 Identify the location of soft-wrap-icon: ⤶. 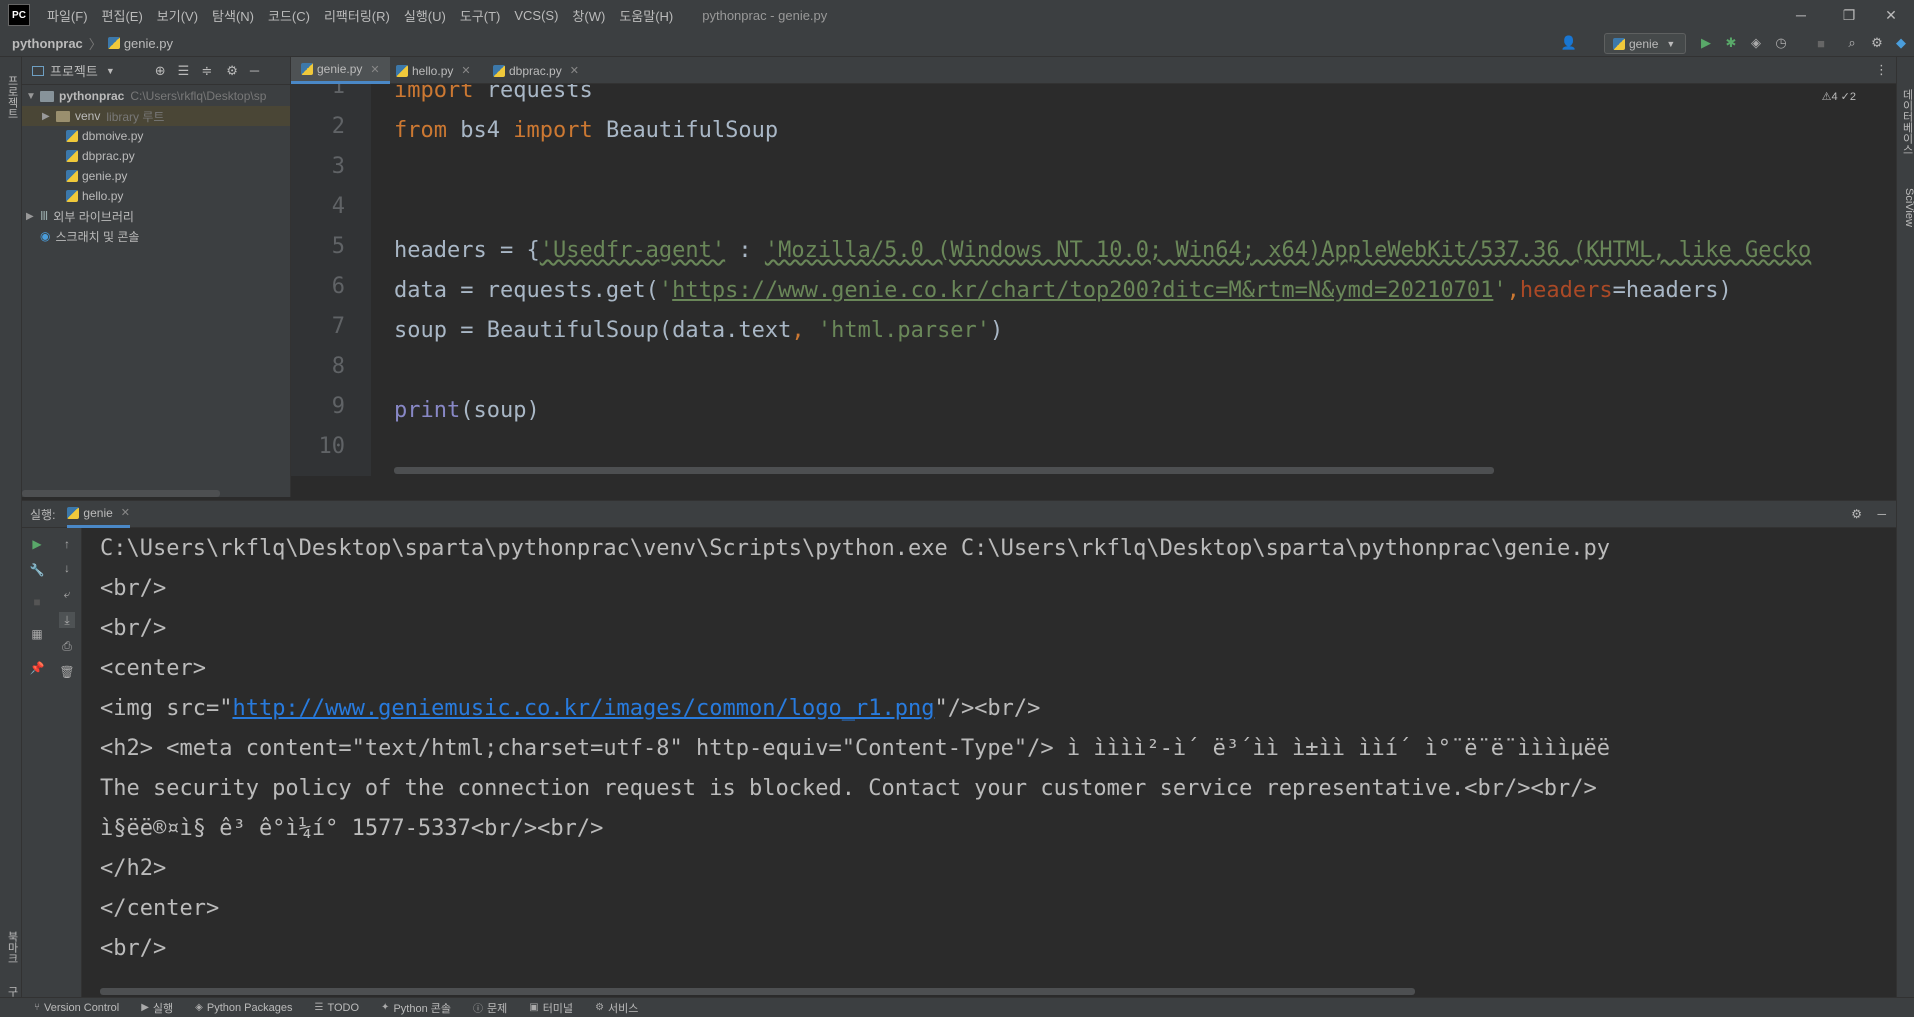
(67, 594).